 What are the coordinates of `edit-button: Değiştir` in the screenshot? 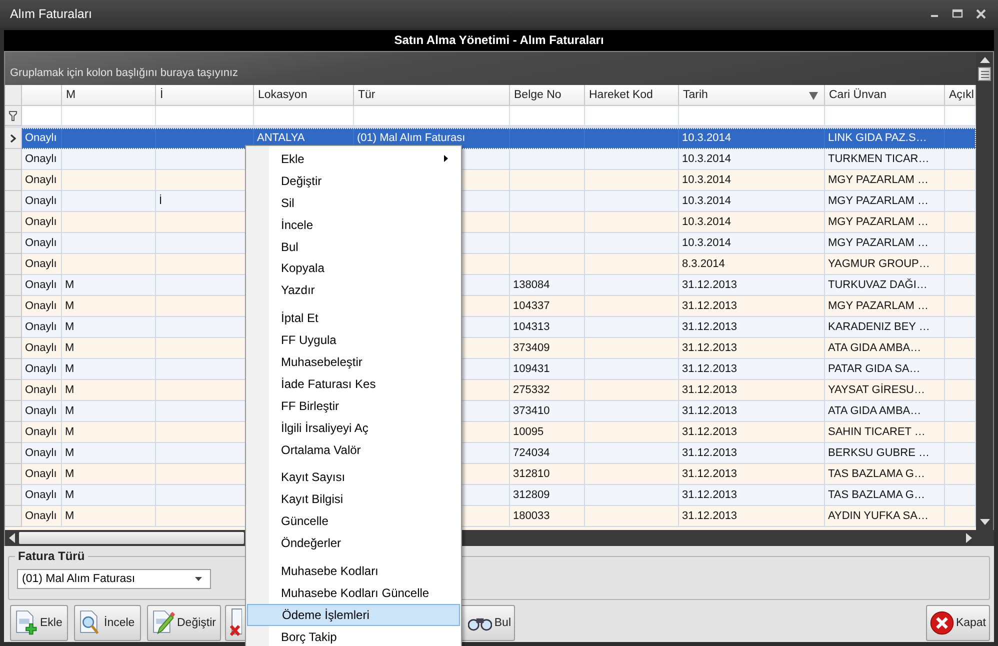 It's located at (184, 623).